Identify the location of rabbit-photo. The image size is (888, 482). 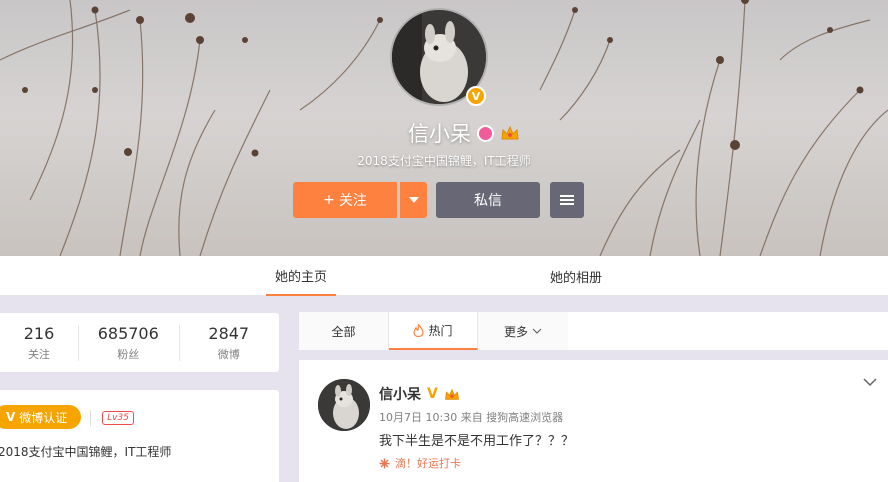
(344, 405).